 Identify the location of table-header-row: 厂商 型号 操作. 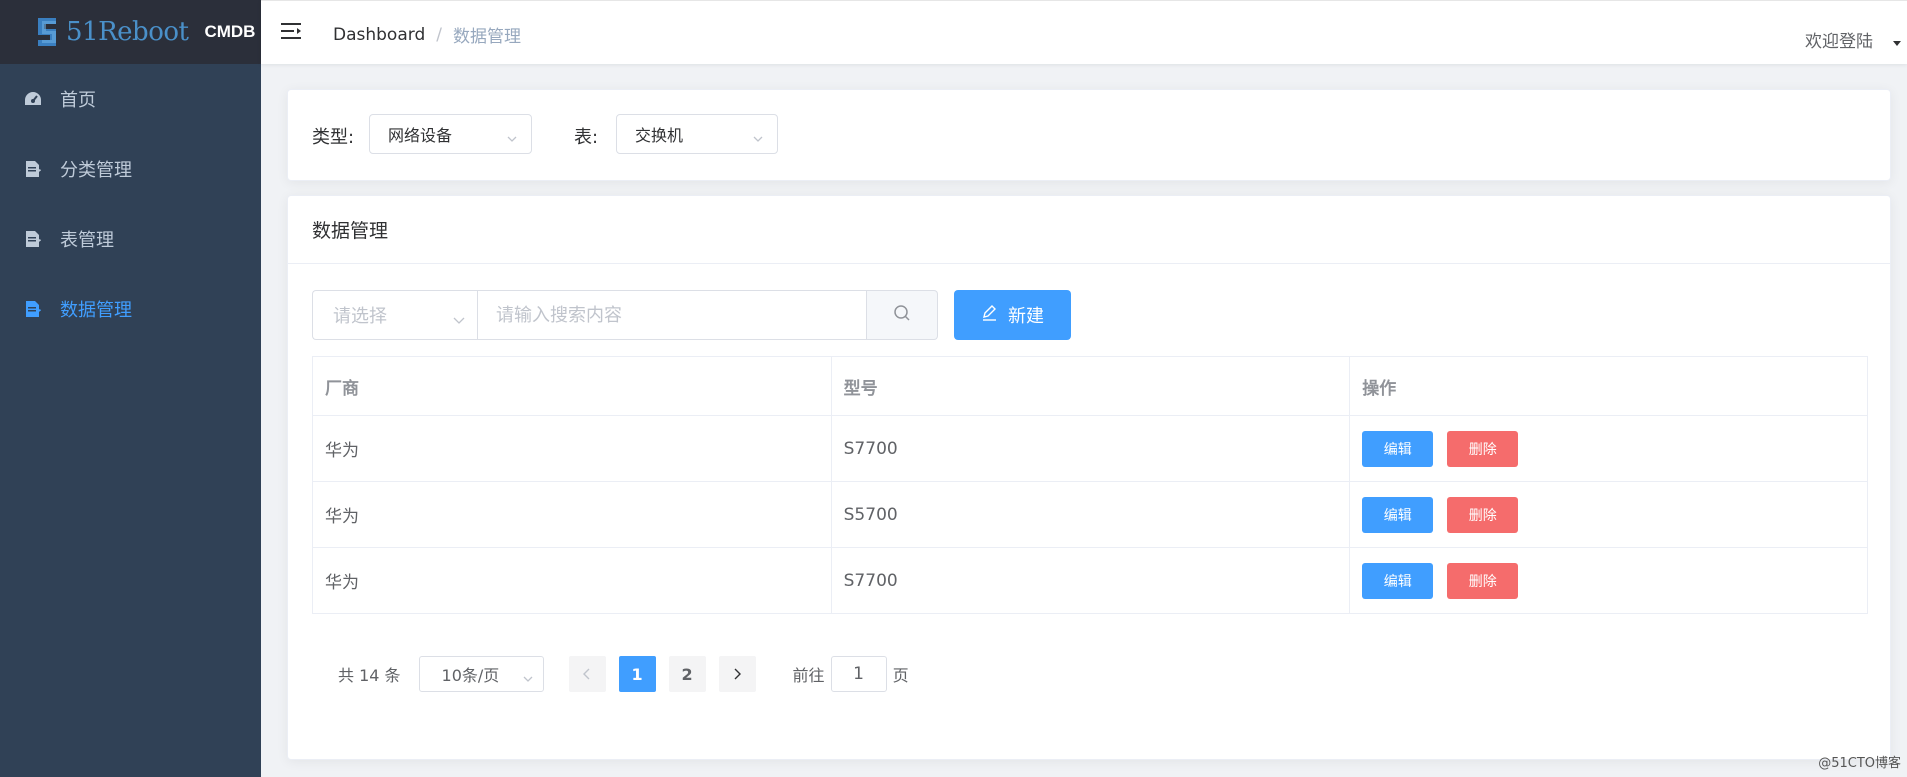
(1090, 386).